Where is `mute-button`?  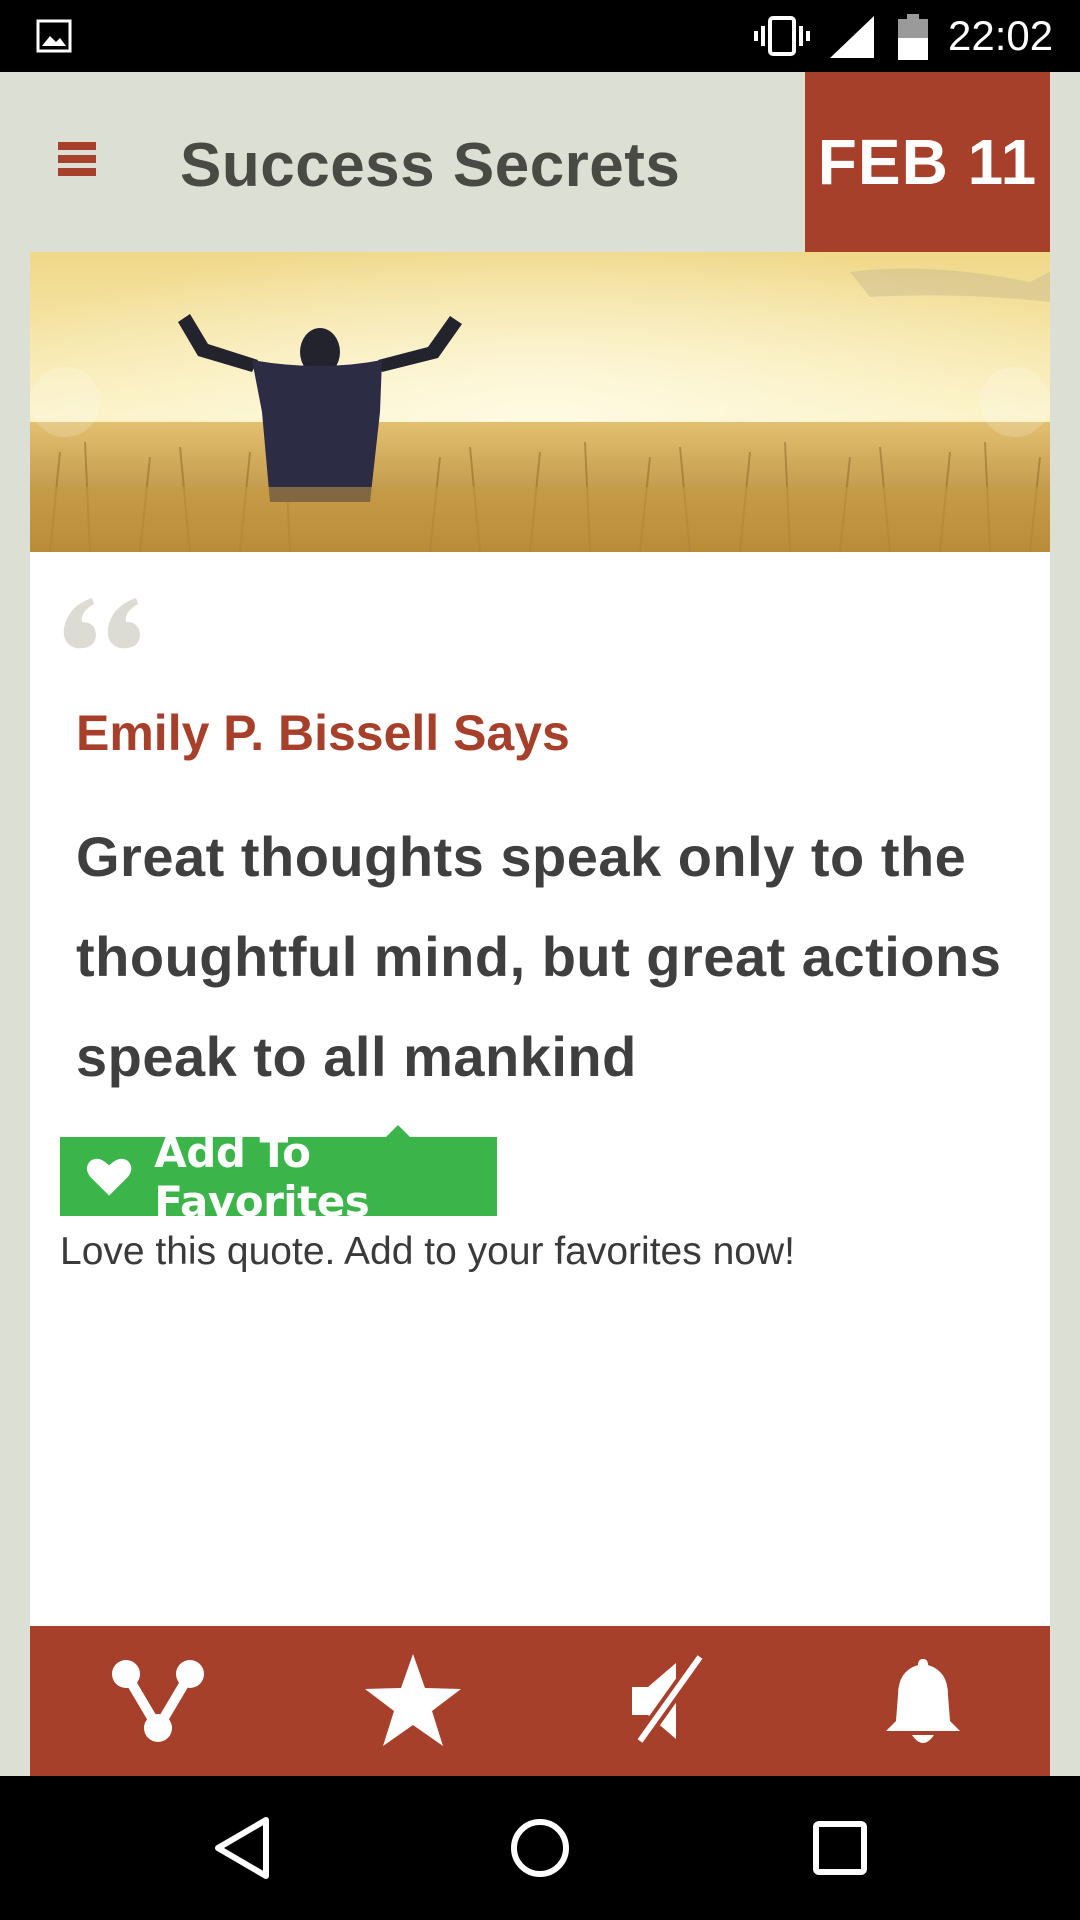 mute-button is located at coordinates (667, 1701).